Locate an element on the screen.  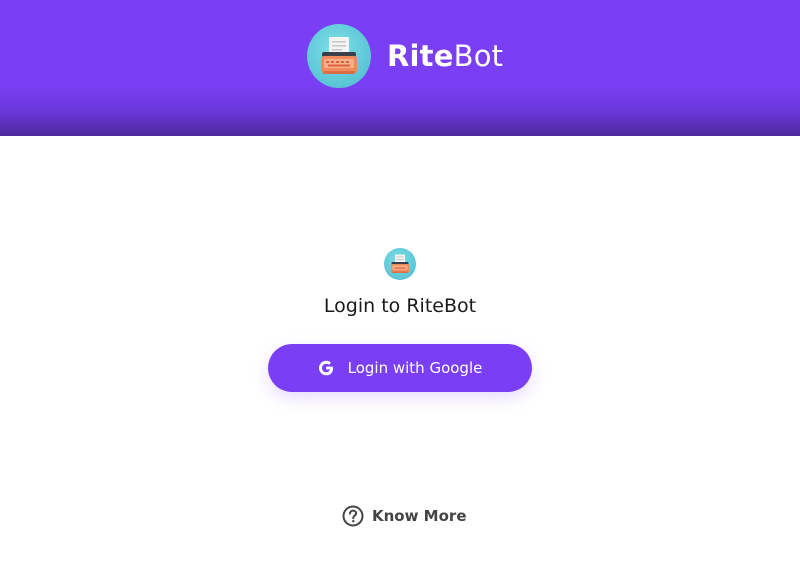
google-icon is located at coordinates (326, 368).